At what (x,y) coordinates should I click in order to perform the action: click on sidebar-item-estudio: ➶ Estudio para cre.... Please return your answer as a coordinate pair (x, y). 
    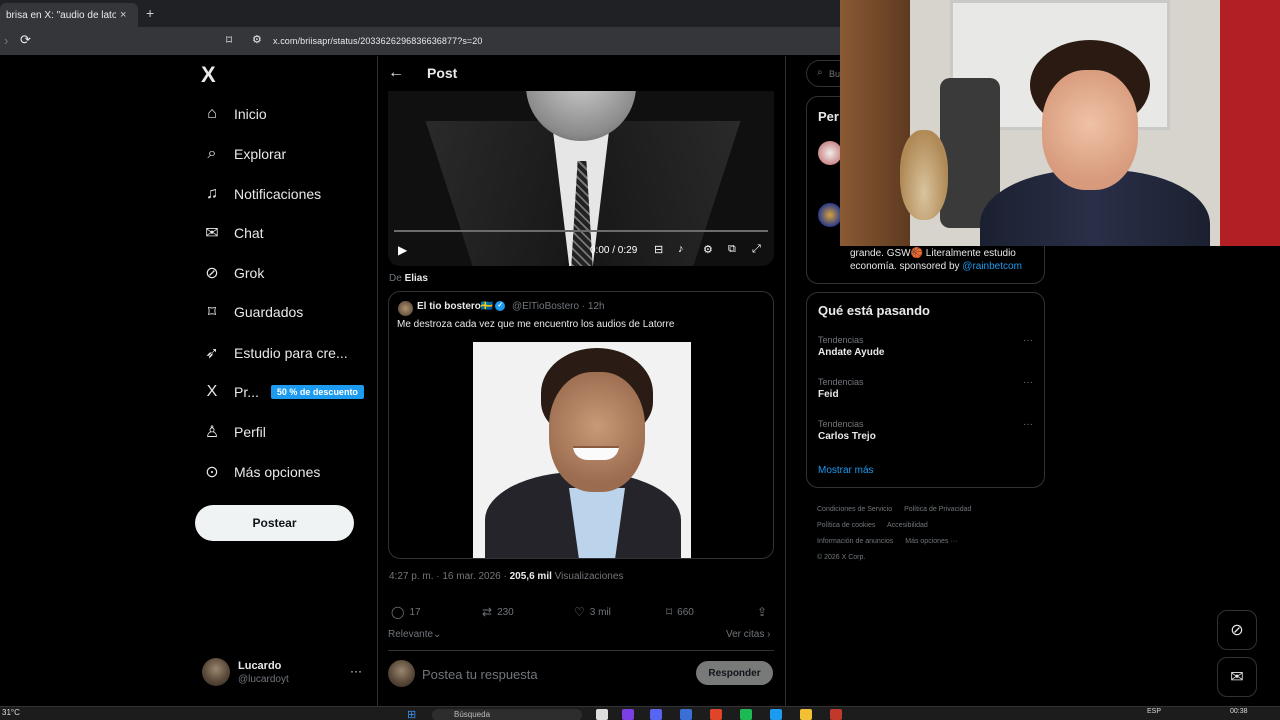
    Looking at the image, I should click on (275, 353).